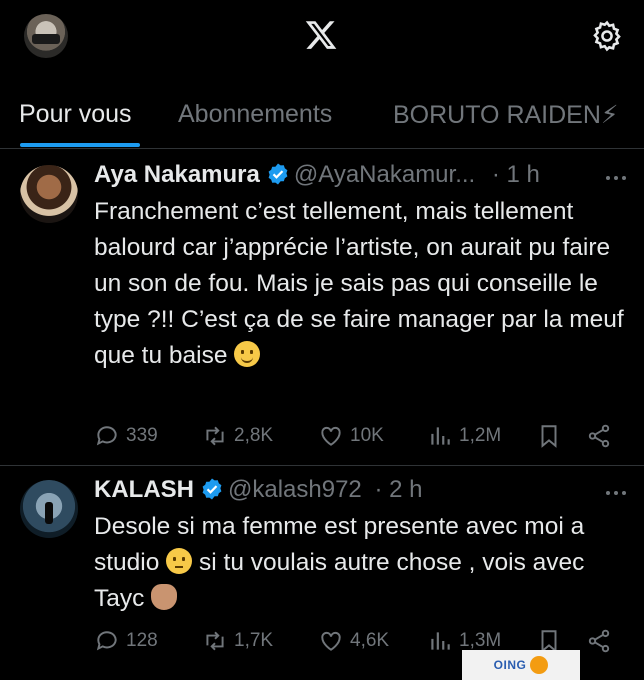  I want to click on like-button: 10K, so click(351, 436).